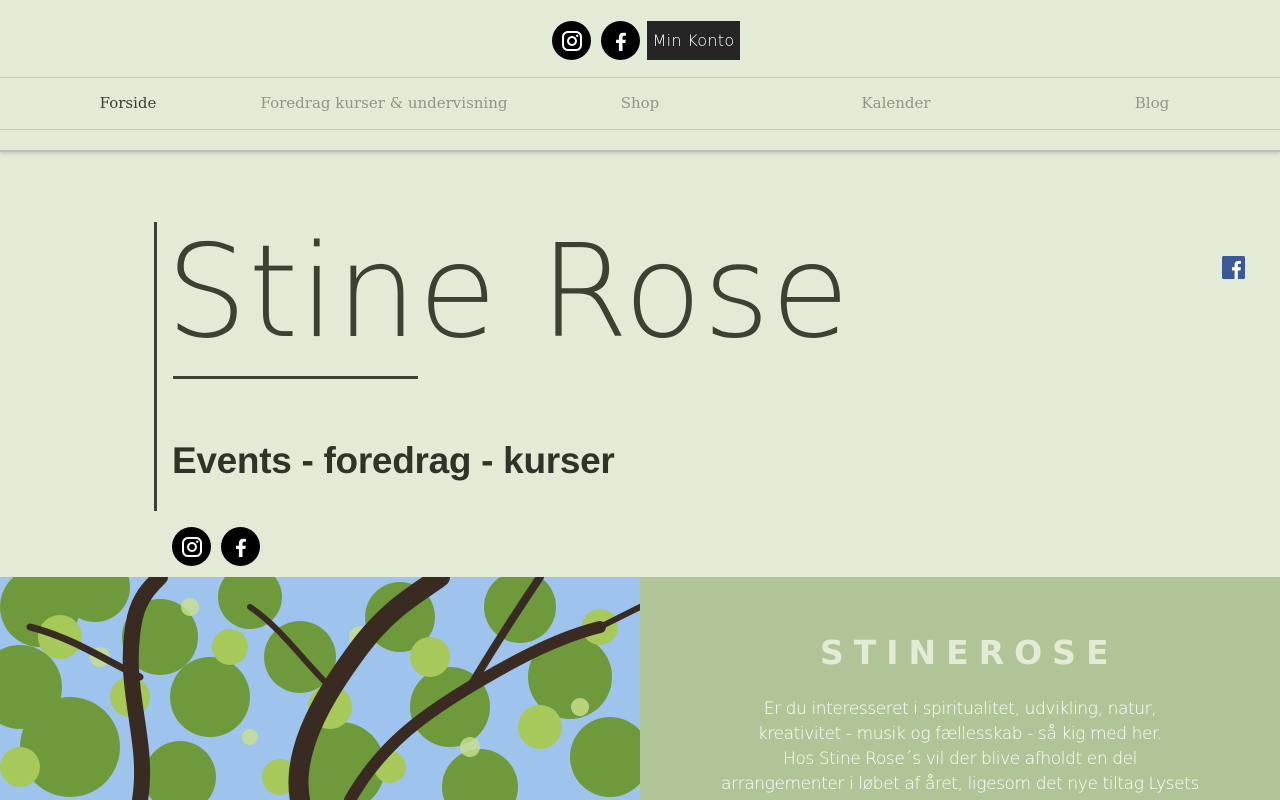 This screenshot has width=1280, height=800. I want to click on title-underline, so click(295, 377).